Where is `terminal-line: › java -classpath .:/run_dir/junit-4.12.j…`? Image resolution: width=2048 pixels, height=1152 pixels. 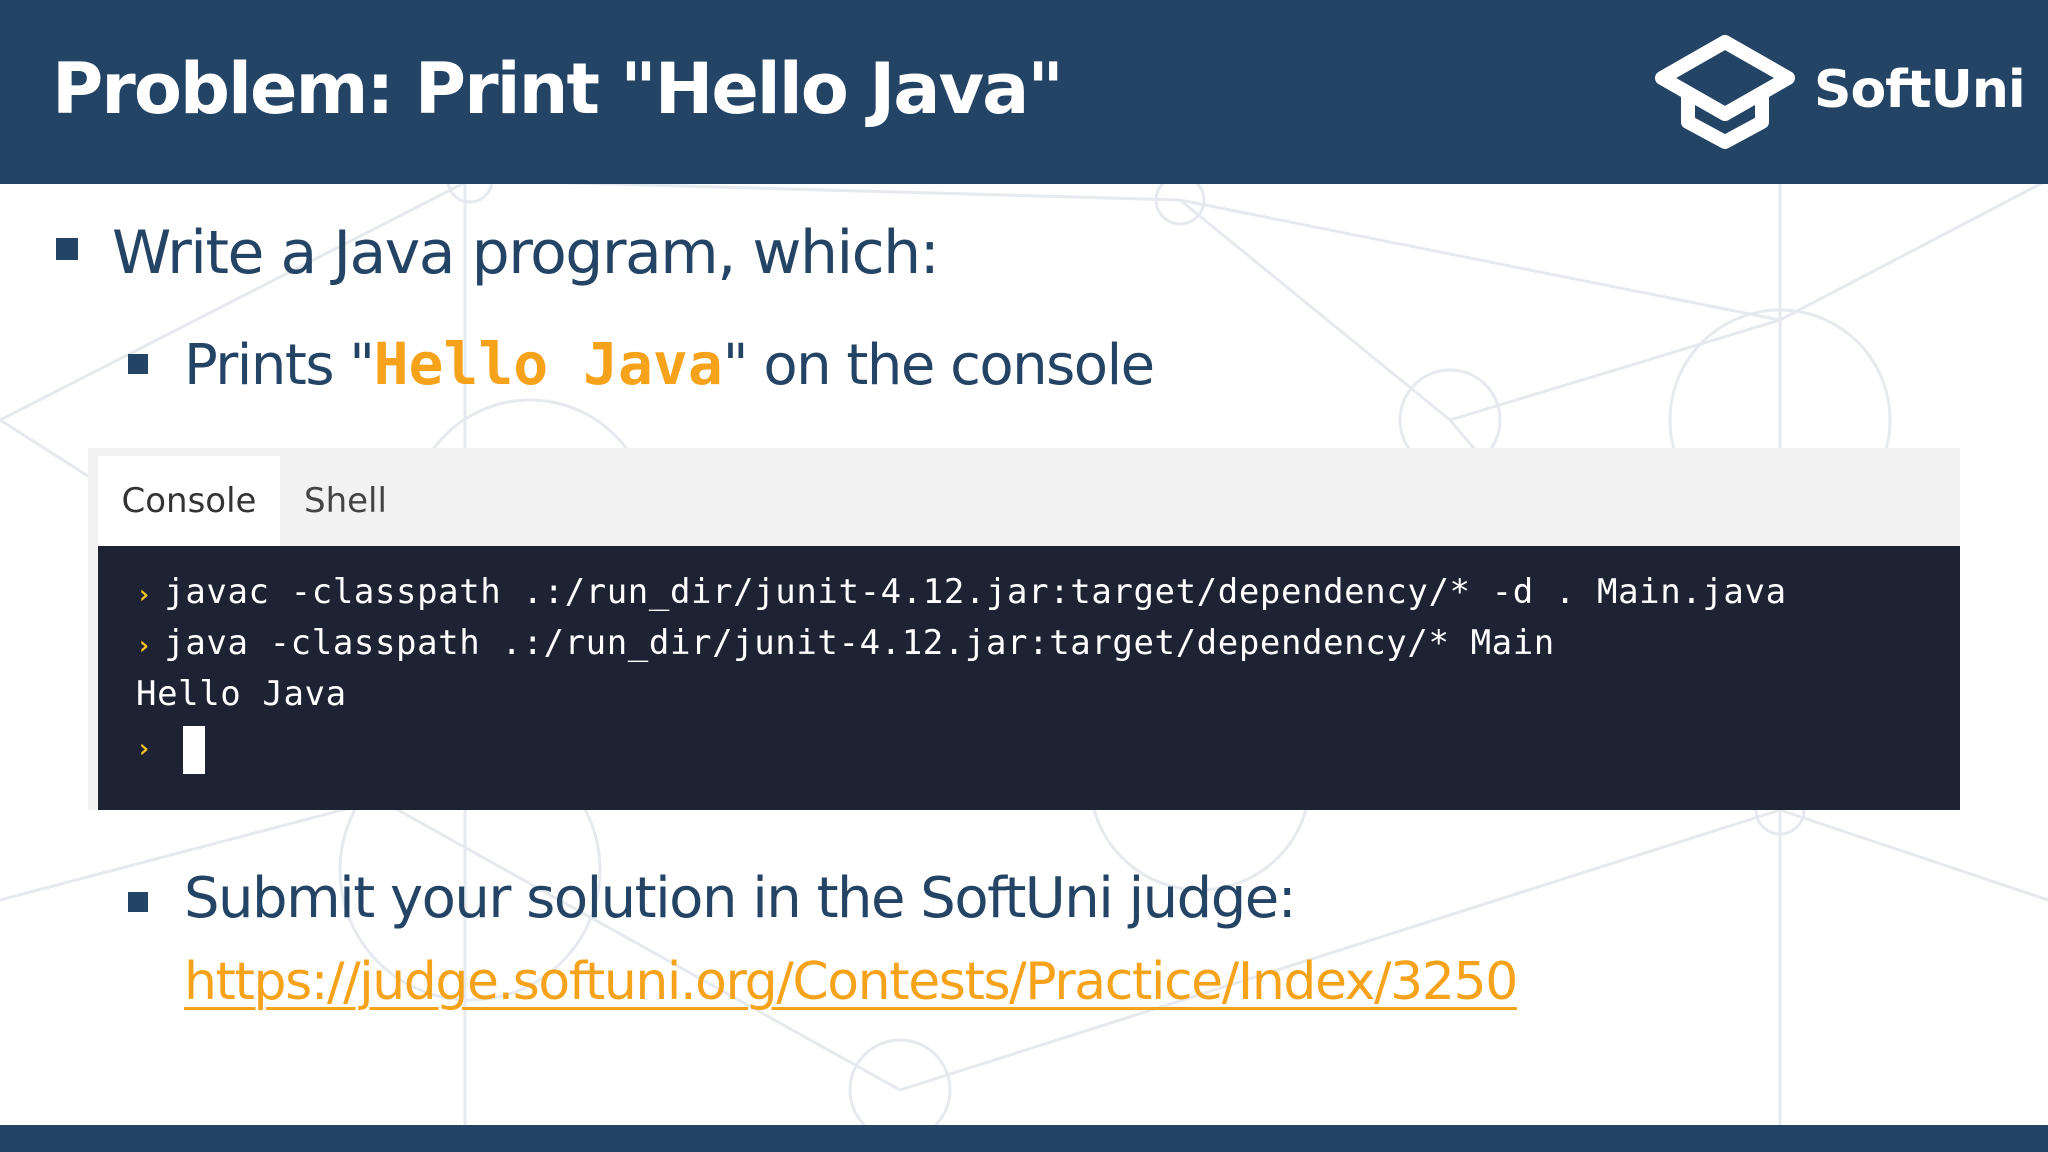
terminal-line: › java -classpath .:/run_dir/junit-4.12.j… is located at coordinates (845, 643).